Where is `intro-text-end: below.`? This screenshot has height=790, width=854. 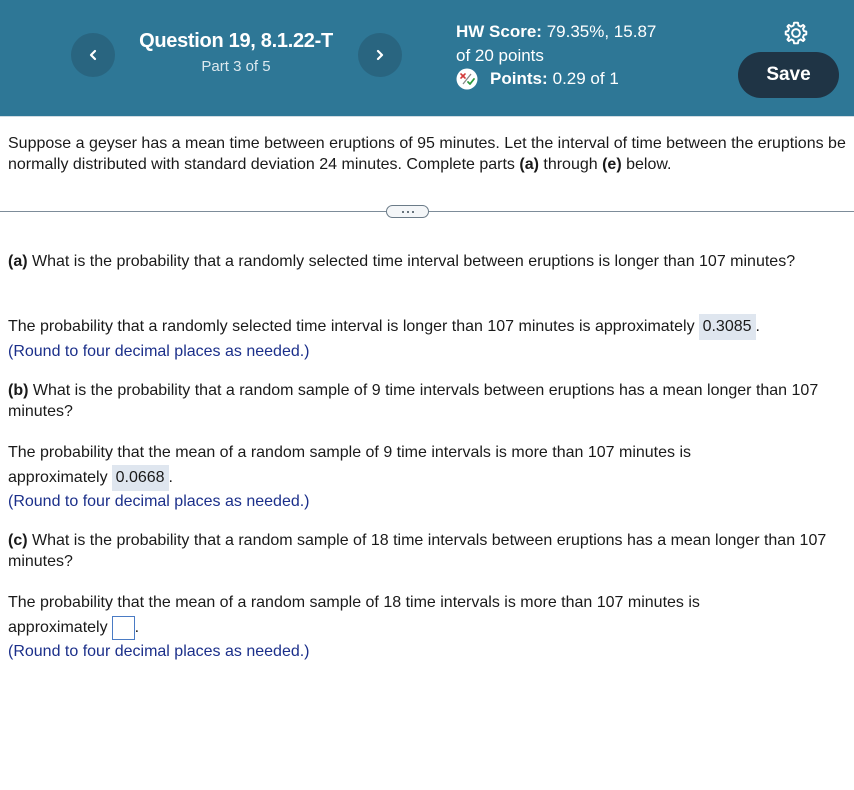 intro-text-end: below. is located at coordinates (646, 164).